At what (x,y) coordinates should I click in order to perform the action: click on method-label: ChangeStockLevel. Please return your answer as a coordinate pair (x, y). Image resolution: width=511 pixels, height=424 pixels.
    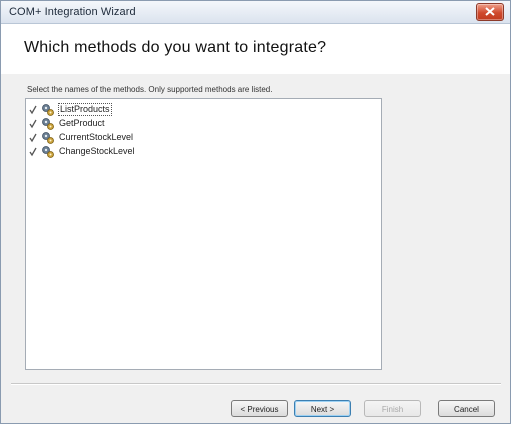
    Looking at the image, I should click on (97, 151).